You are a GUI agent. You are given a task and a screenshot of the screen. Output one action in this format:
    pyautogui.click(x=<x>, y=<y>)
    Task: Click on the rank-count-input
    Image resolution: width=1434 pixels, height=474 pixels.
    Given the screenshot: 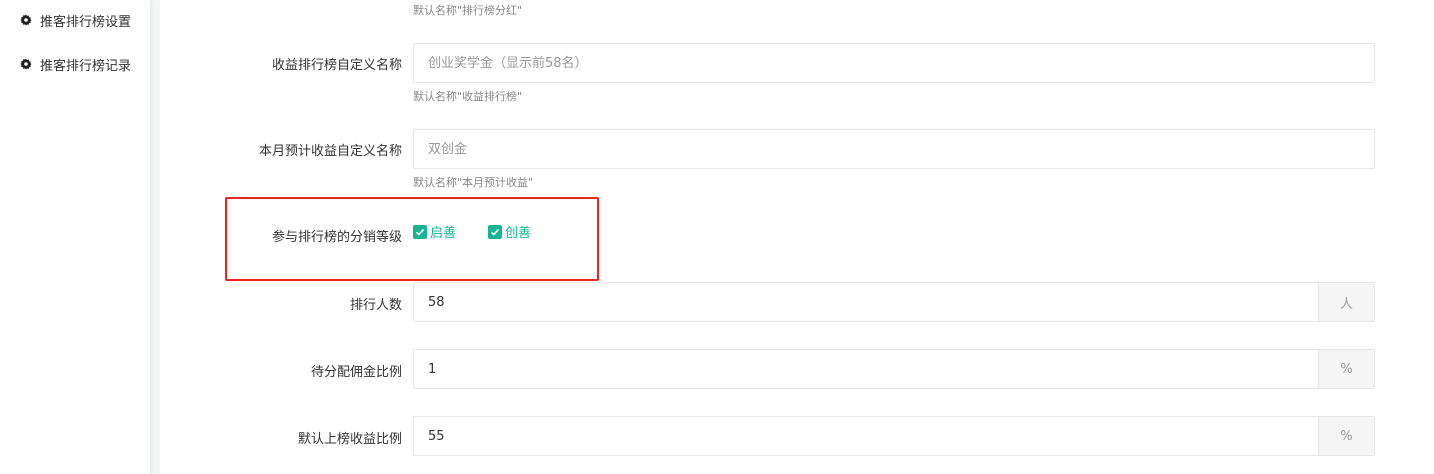 What is the action you would take?
    pyautogui.click(x=866, y=302)
    